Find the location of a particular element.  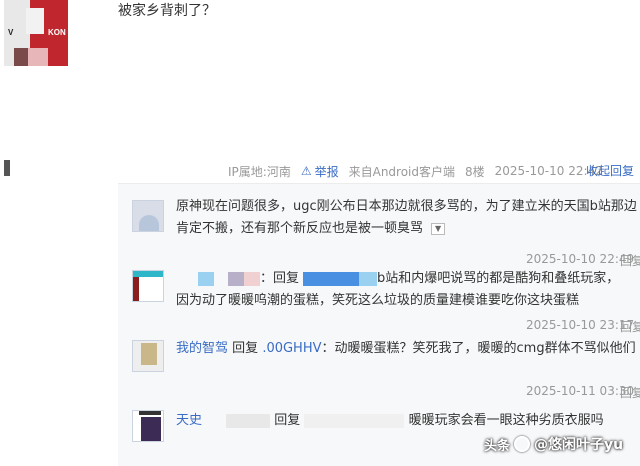

reply-target-name: .00GHHV is located at coordinates (291, 348).